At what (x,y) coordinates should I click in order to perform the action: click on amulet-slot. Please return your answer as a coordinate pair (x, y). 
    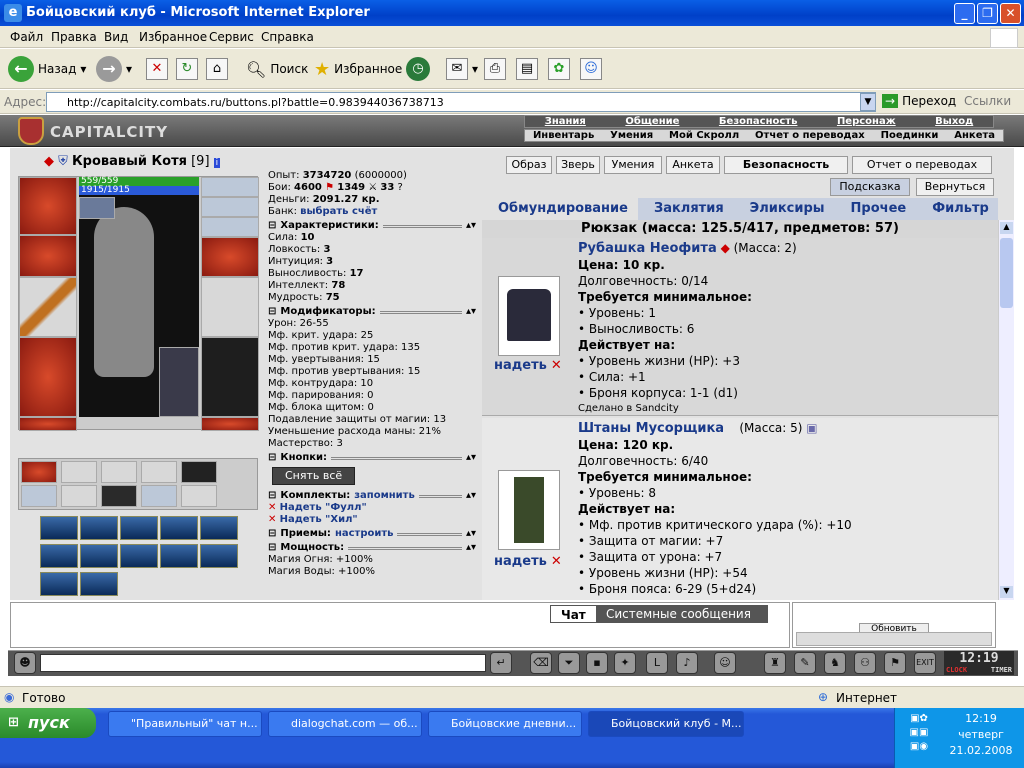
    Looking at the image, I should click on (230, 207).